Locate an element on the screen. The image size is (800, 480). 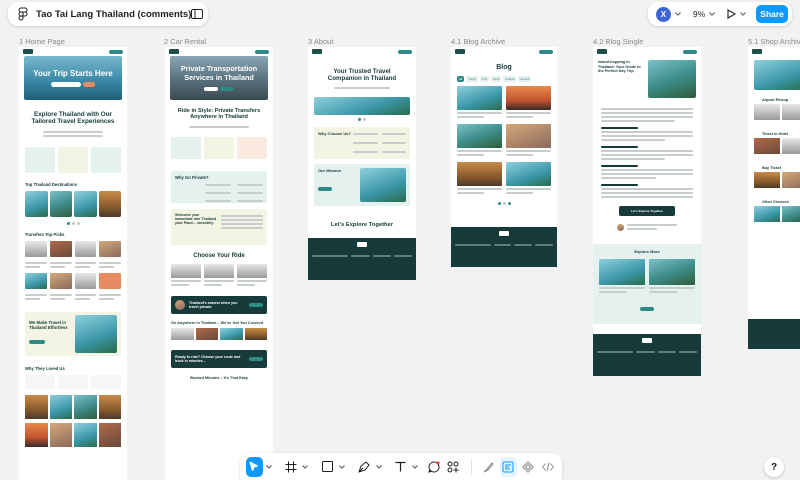
user-avatar: X is located at coordinates (663, 14).